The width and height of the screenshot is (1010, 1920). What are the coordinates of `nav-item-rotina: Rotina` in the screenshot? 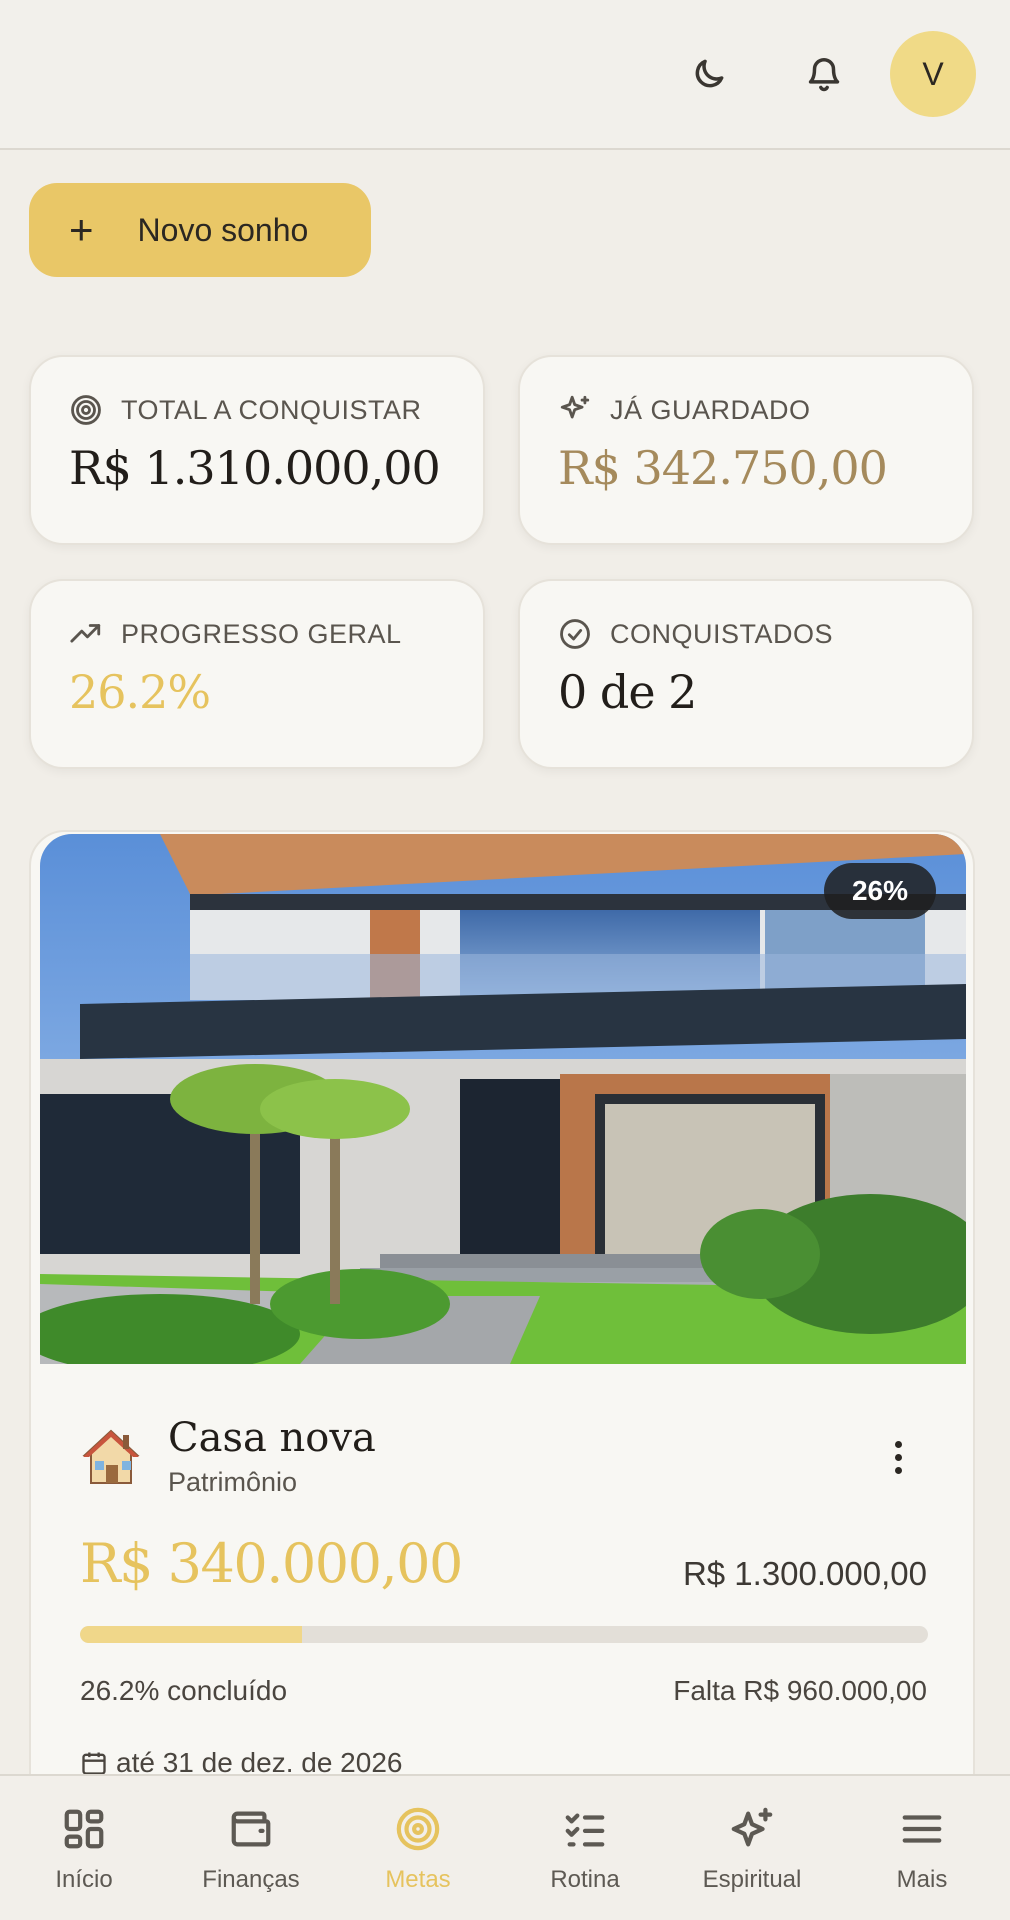 It's located at (585, 1850).